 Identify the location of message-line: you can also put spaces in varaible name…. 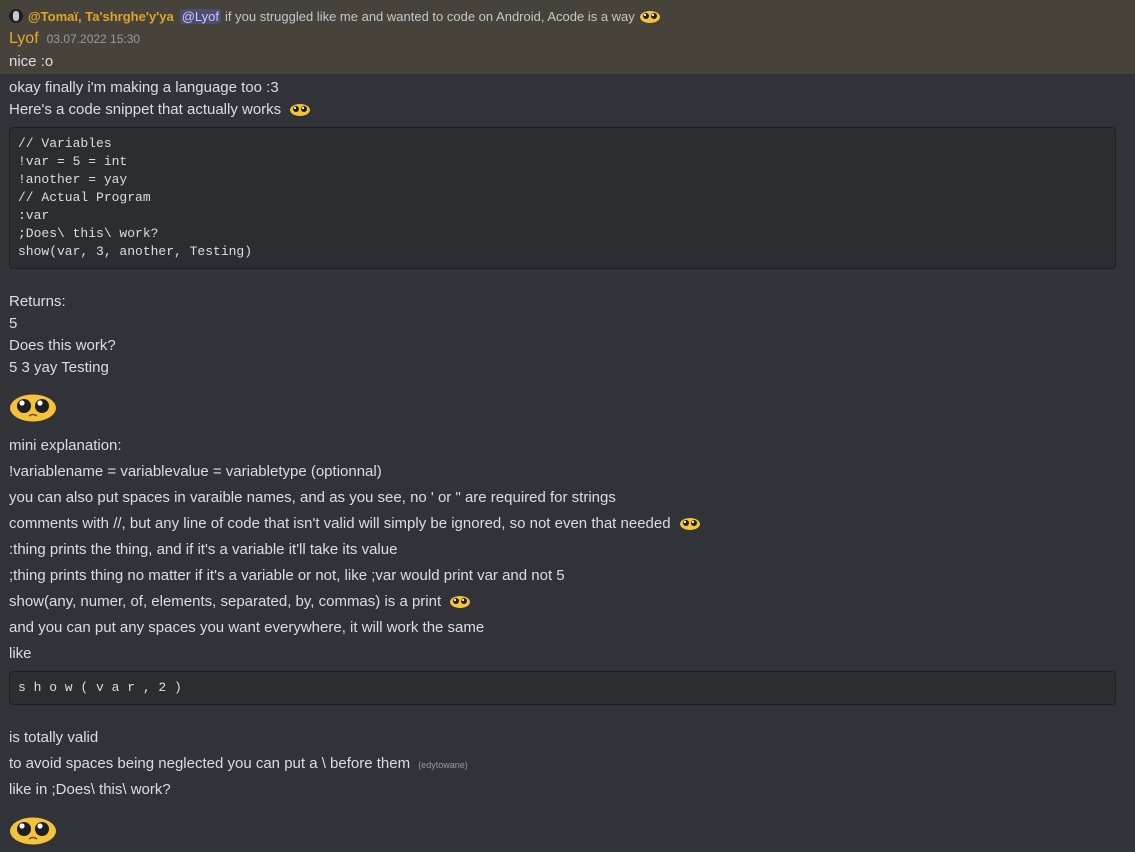
(312, 497).